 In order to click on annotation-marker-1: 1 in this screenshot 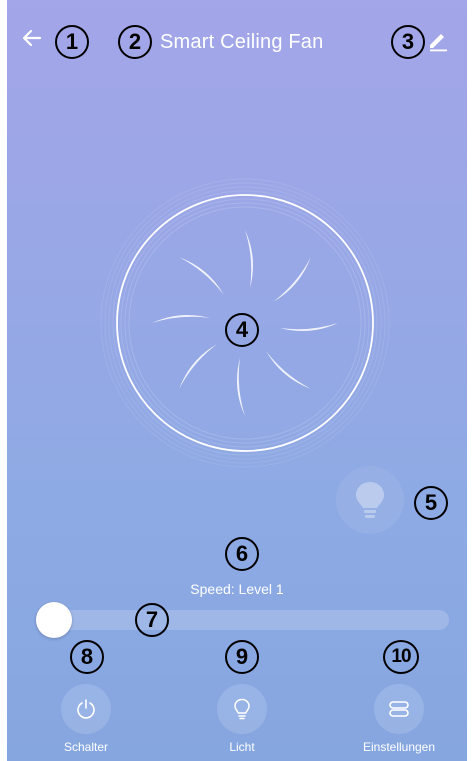, I will do `click(72, 42)`.